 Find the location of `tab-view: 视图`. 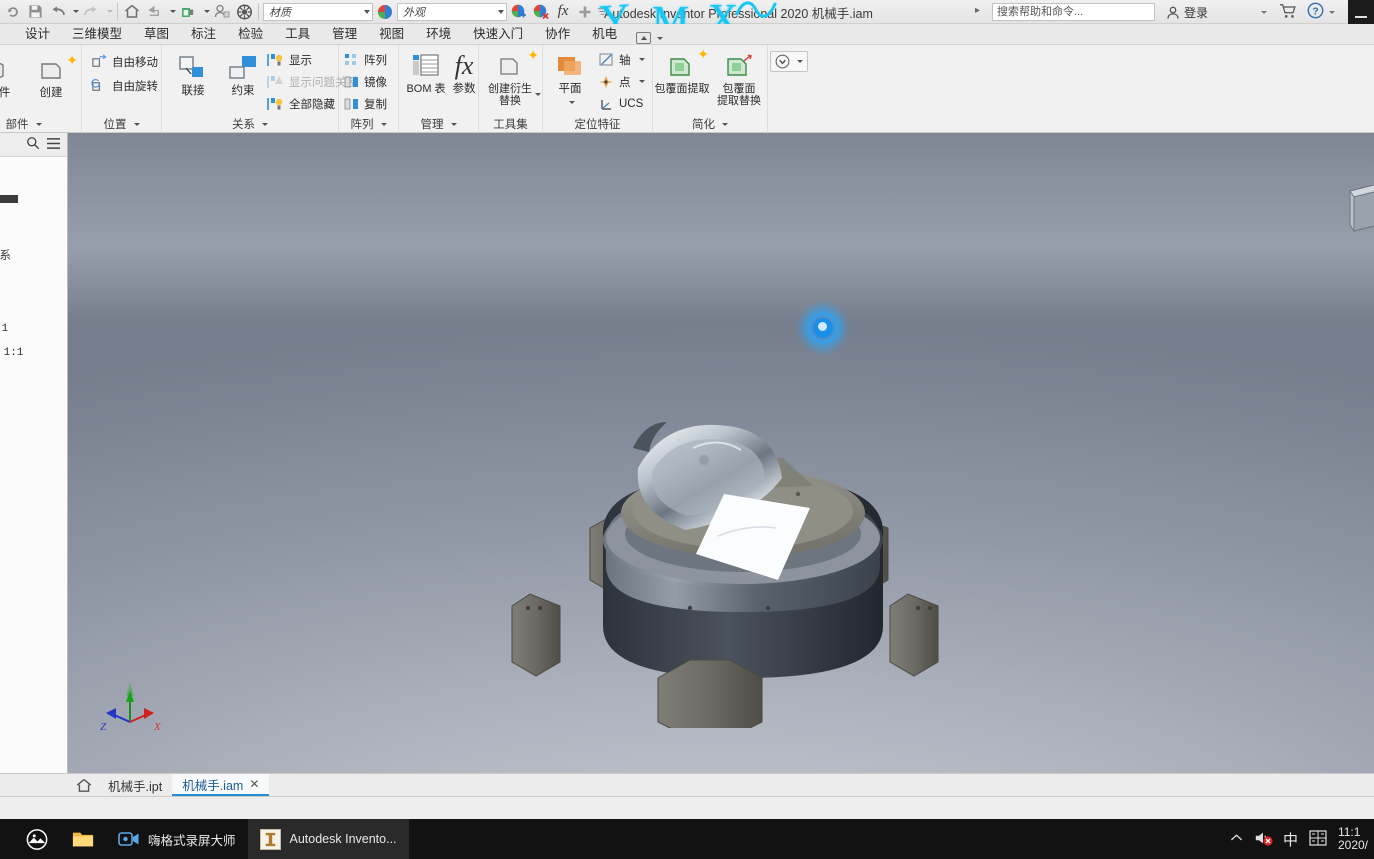

tab-view: 视图 is located at coordinates (391, 34).